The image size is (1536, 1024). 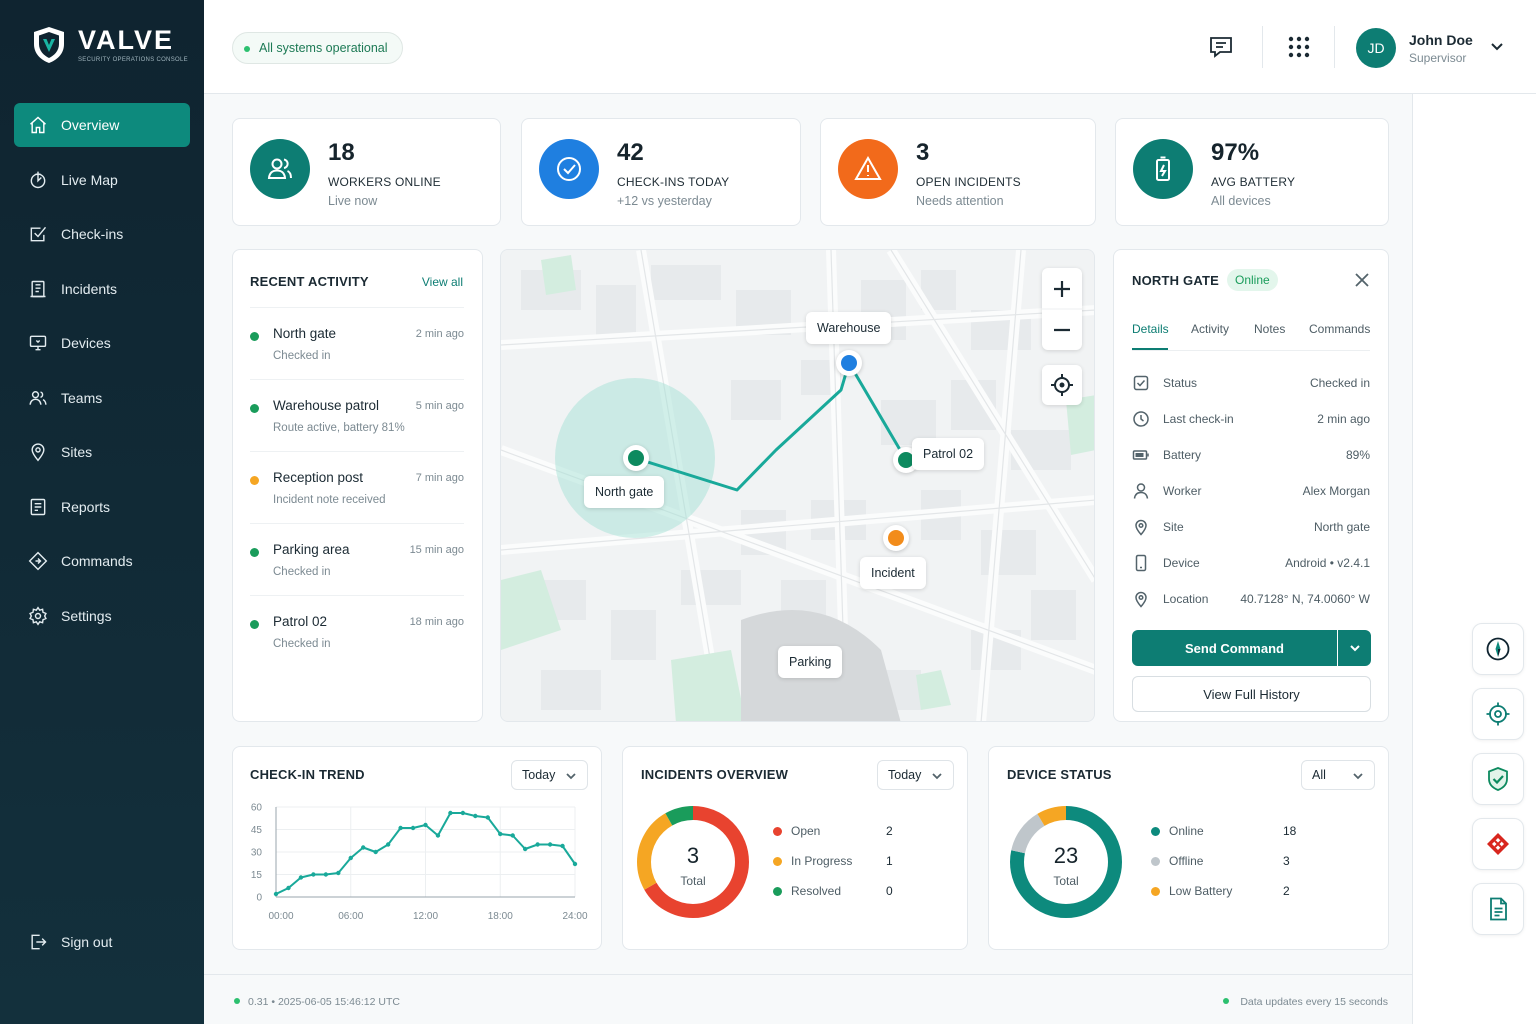 What do you see at coordinates (1498, 649) in the screenshot?
I see `compass-button` at bounding box center [1498, 649].